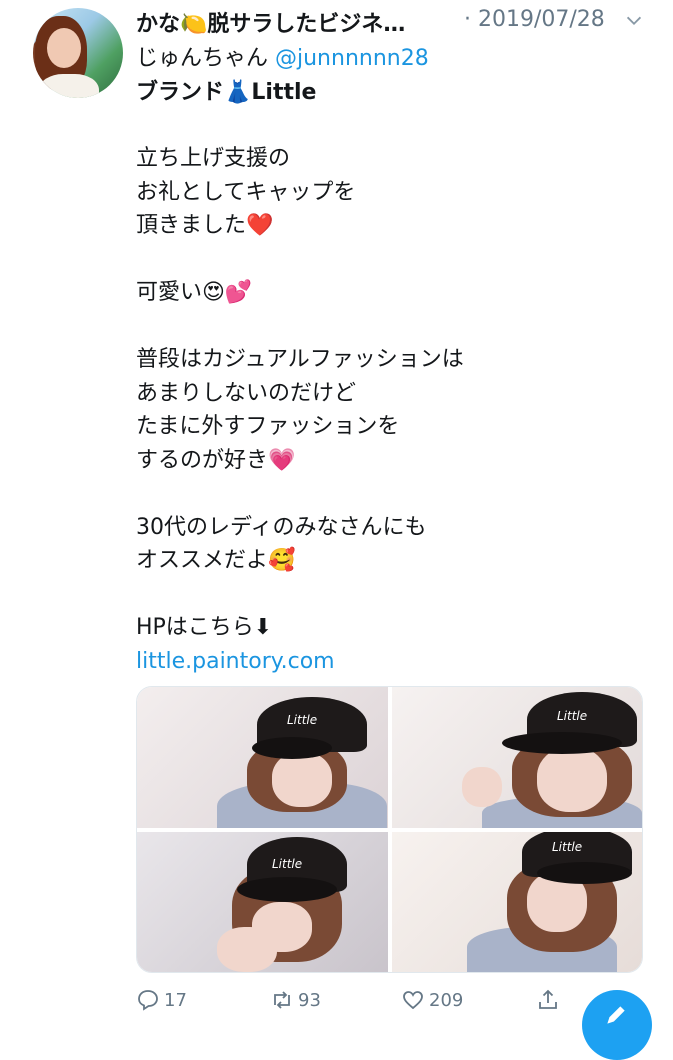 The image size is (673, 1060). I want to click on compose-button, so click(617, 1025).